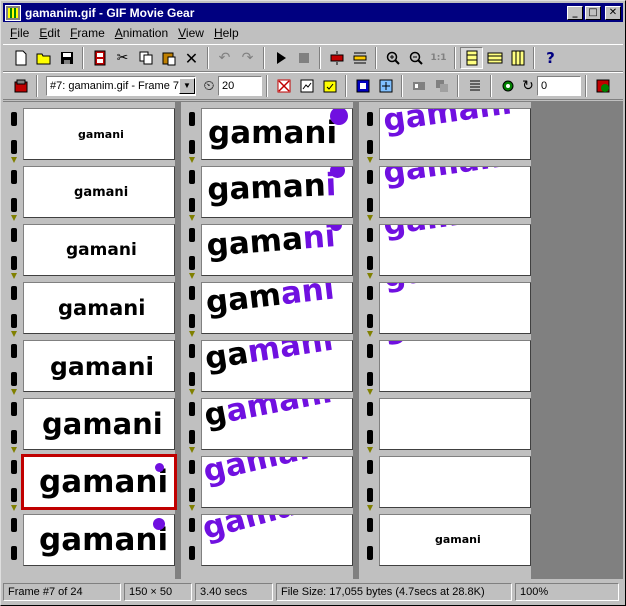 This screenshot has height=606, width=626. Describe the element at coordinates (559, 86) in the screenshot. I see `loop-count-input: 0` at that location.